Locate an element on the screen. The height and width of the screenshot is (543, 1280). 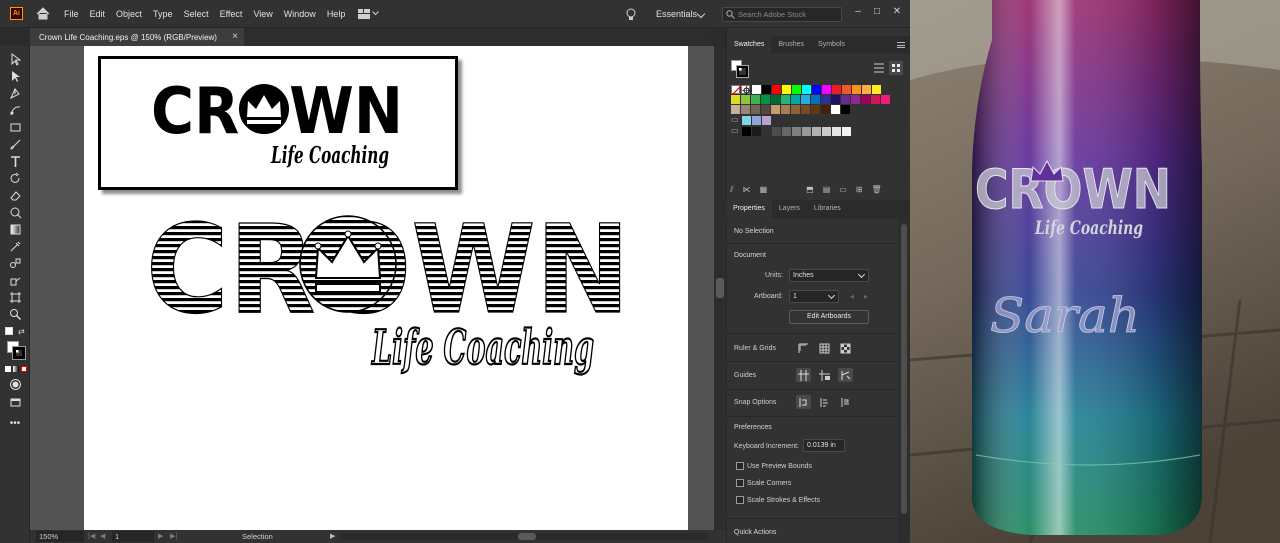
next-artboard-icon: ▸ is located at coordinates (866, 296).